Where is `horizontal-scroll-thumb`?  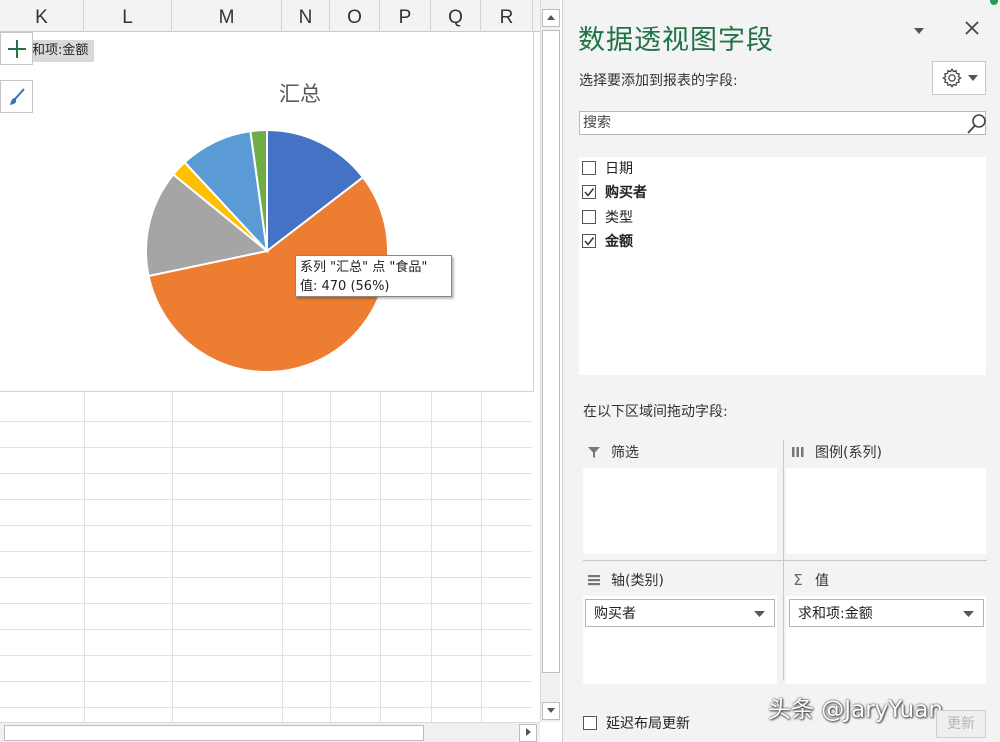
horizontal-scroll-thumb is located at coordinates (214, 733).